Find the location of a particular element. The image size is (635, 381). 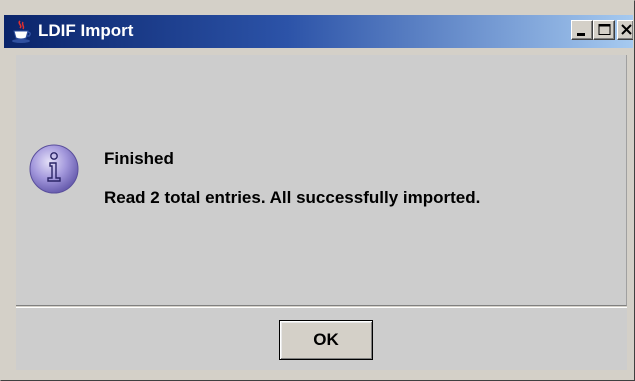

close-button is located at coordinates (625, 30).